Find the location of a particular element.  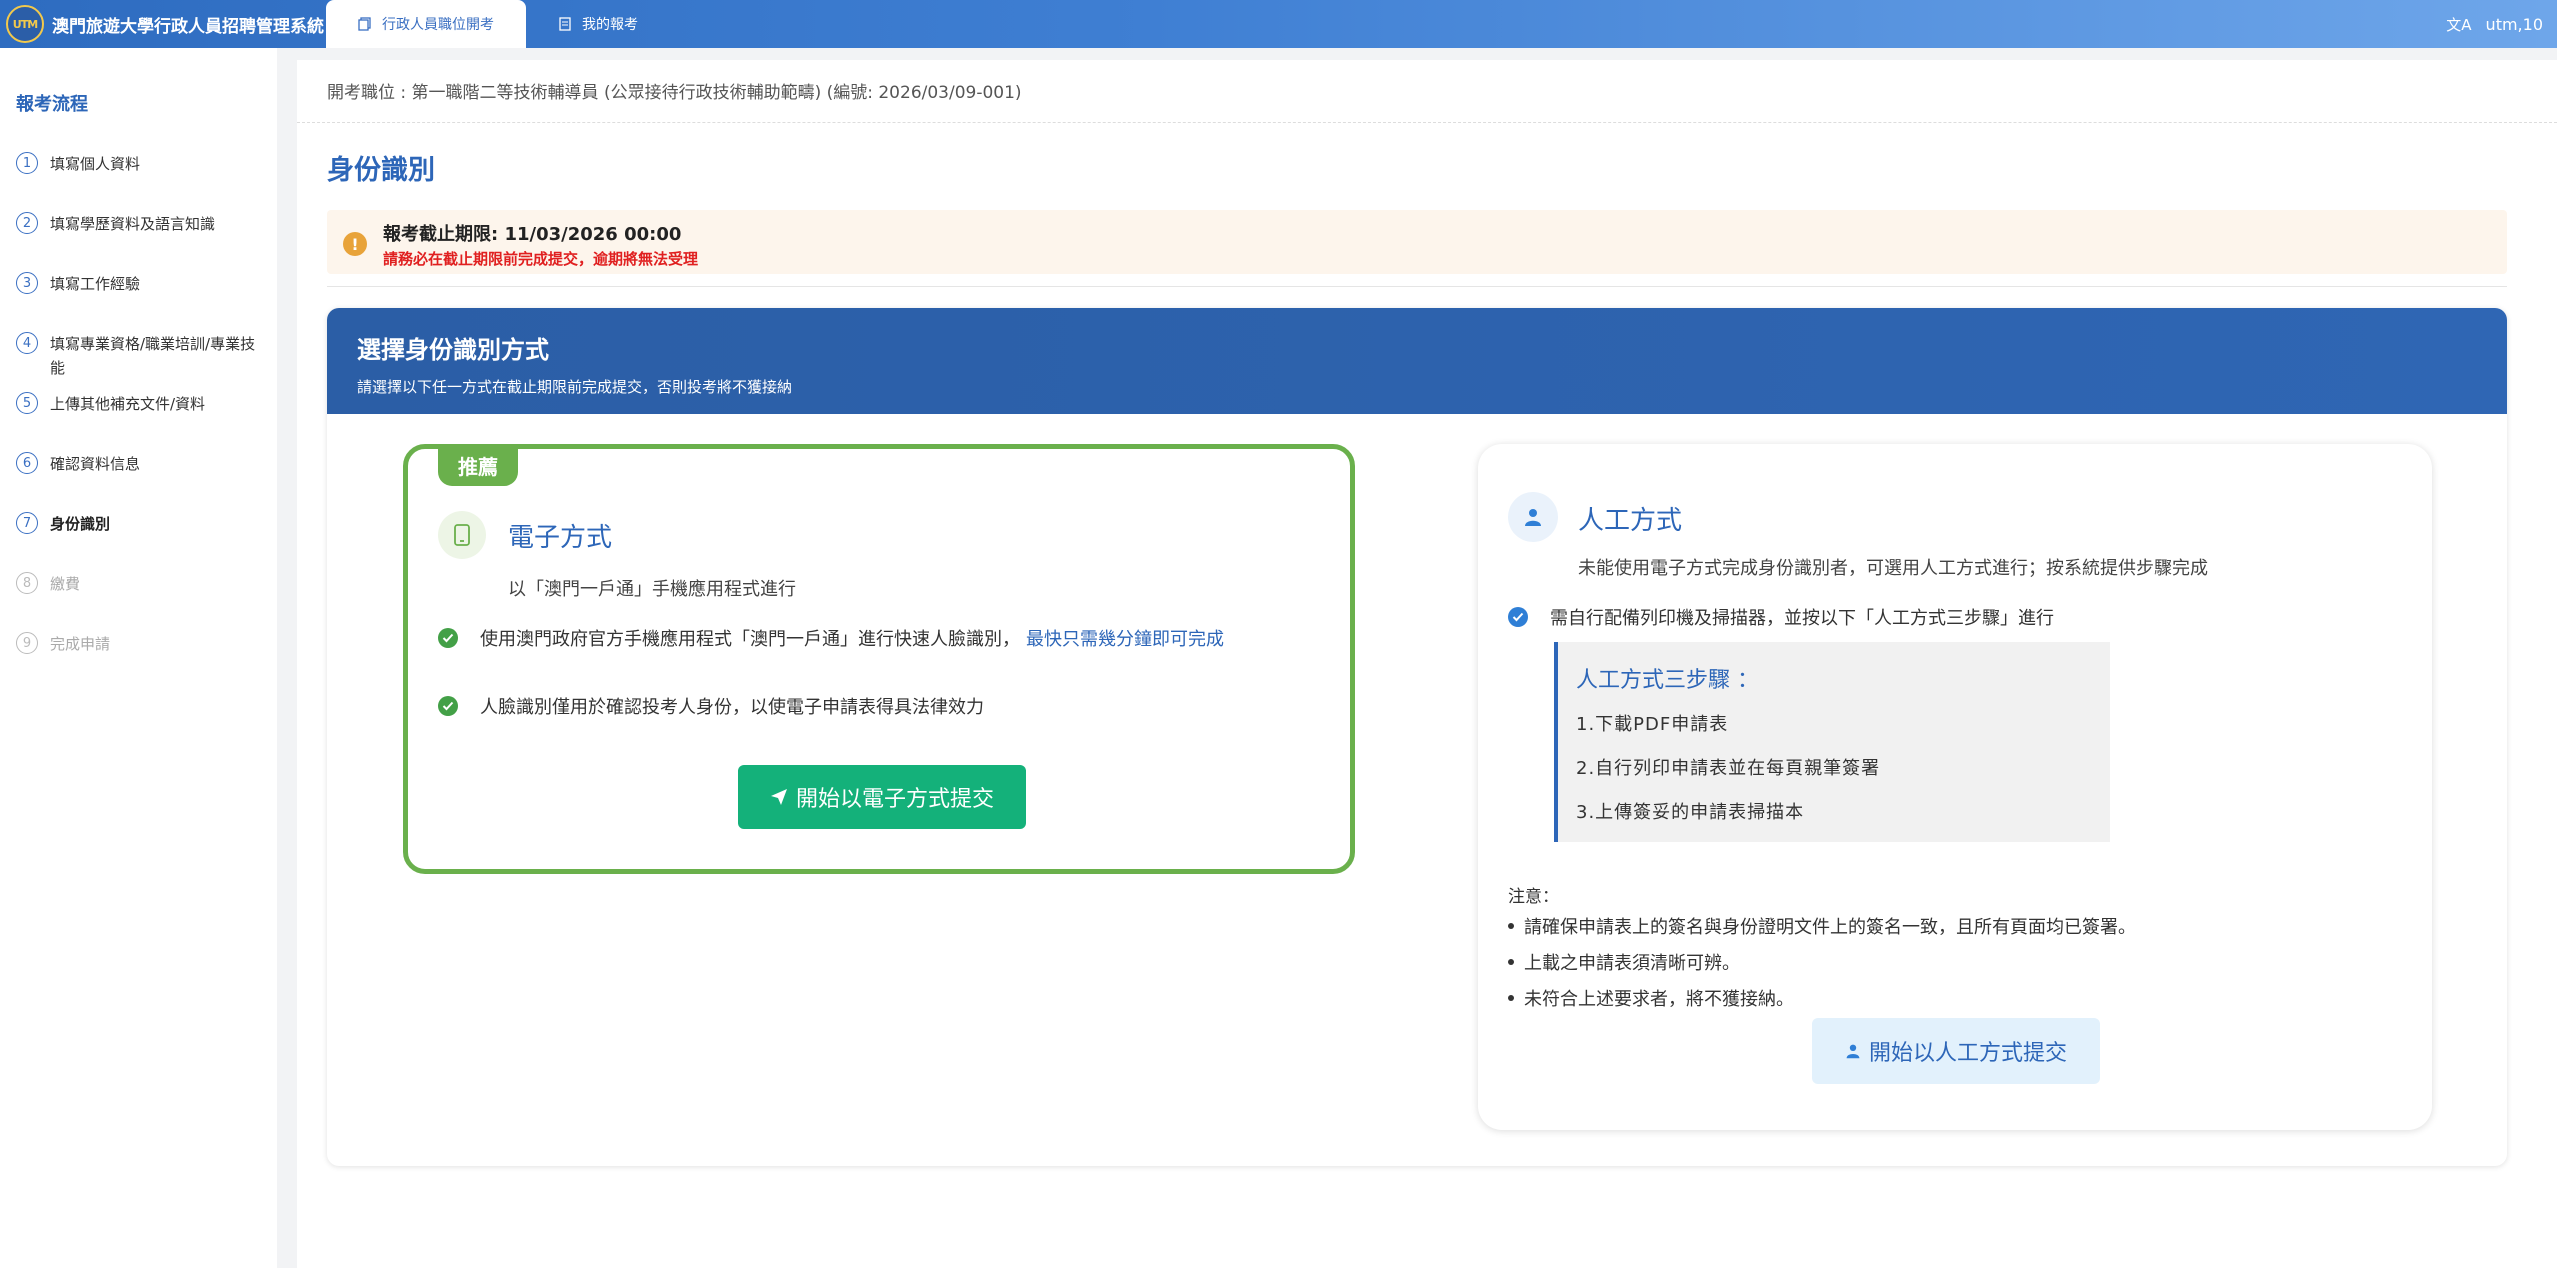

step-number: 4 is located at coordinates (27, 343).